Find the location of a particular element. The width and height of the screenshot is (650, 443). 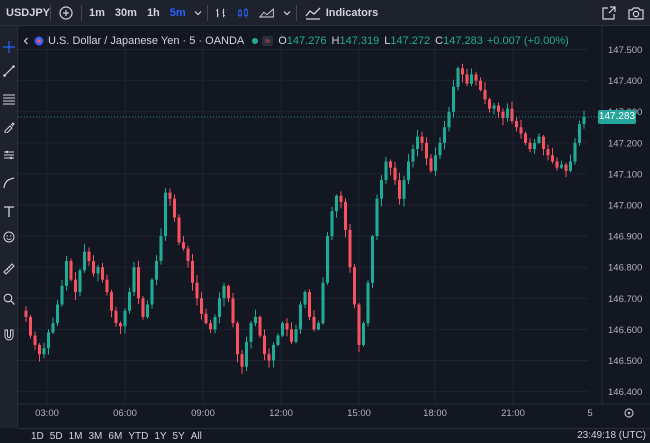

indicators-button: Indicators is located at coordinates (341, 13).